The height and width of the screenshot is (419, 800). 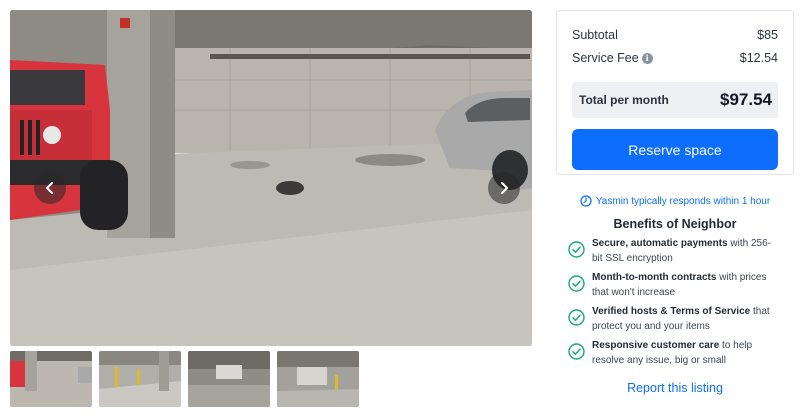 I want to click on subtotal-value: $85, so click(x=767, y=35).